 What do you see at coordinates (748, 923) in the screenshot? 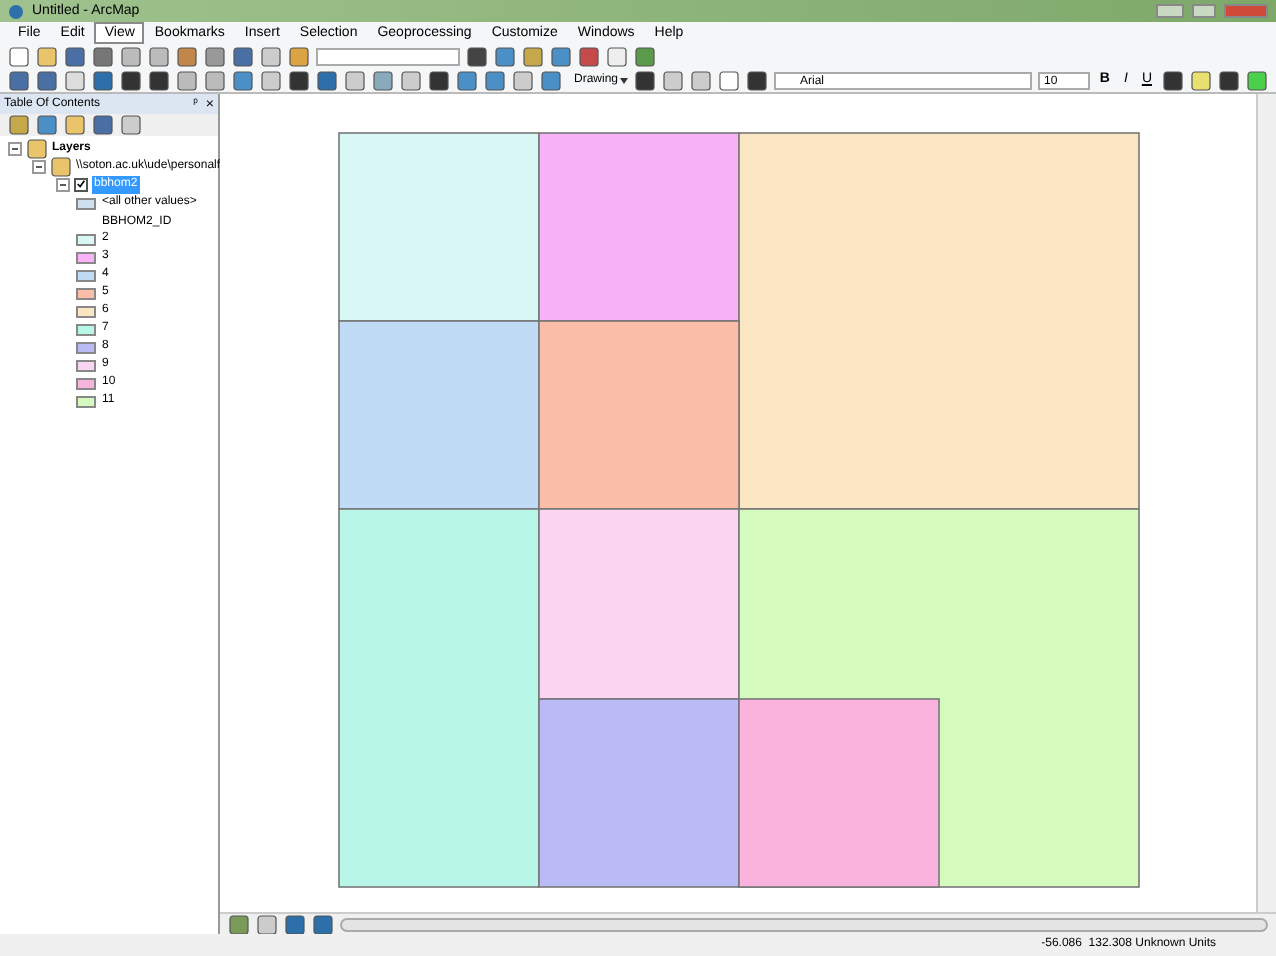
I see `horizontal-scrollbar` at bounding box center [748, 923].